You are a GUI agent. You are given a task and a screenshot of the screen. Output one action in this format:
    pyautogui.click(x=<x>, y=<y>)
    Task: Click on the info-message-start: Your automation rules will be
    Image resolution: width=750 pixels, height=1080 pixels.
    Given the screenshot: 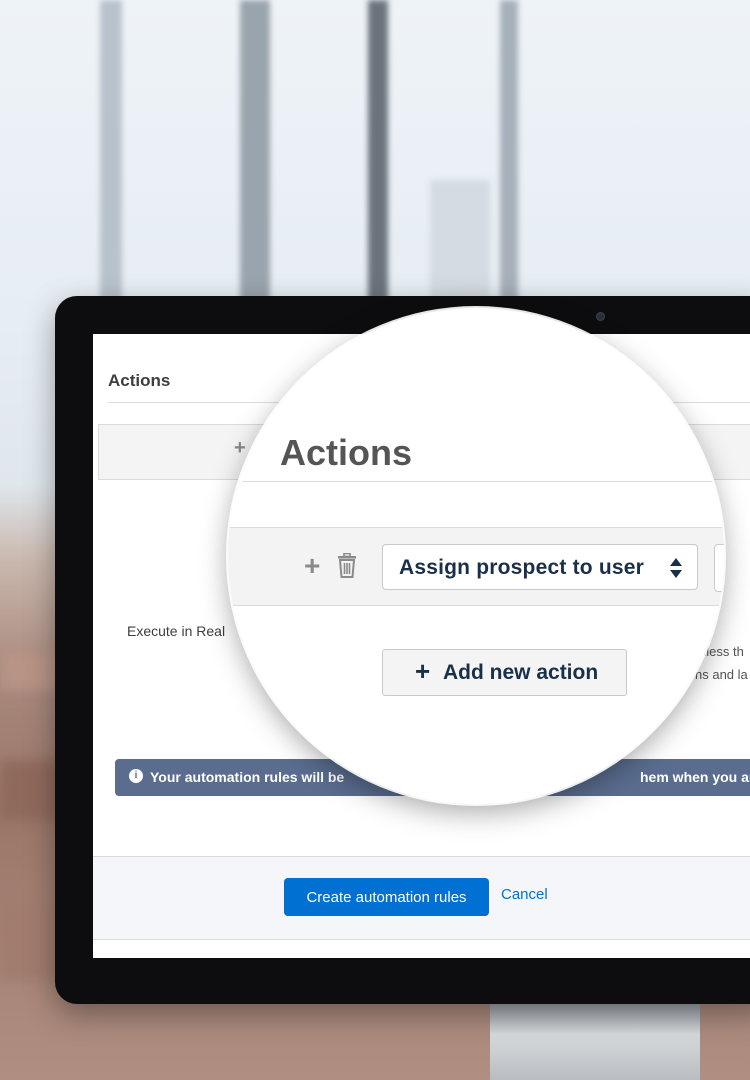 What is the action you would take?
    pyautogui.click(x=247, y=777)
    